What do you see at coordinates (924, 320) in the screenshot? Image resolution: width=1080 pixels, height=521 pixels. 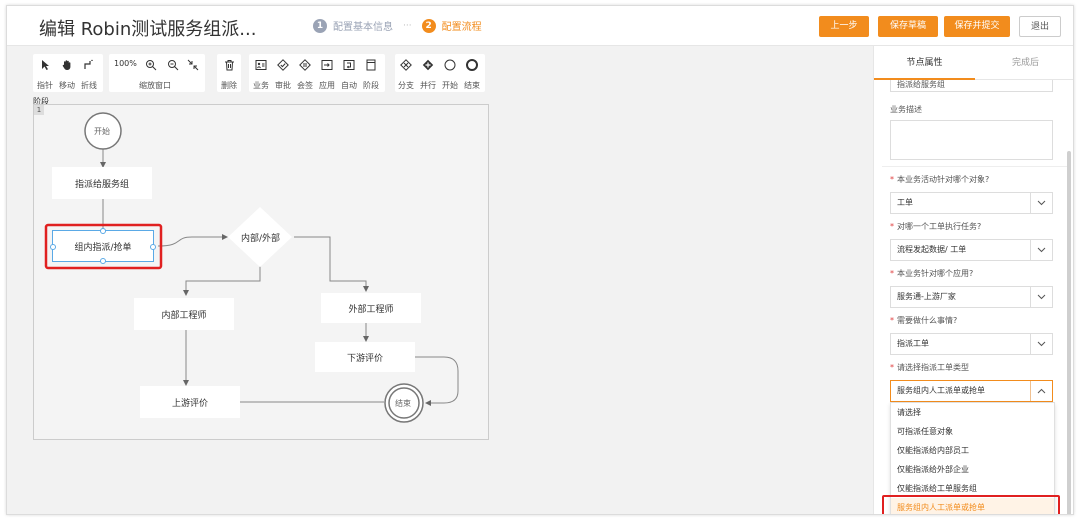 I see `q4-label: * 需要做什么事情?` at bounding box center [924, 320].